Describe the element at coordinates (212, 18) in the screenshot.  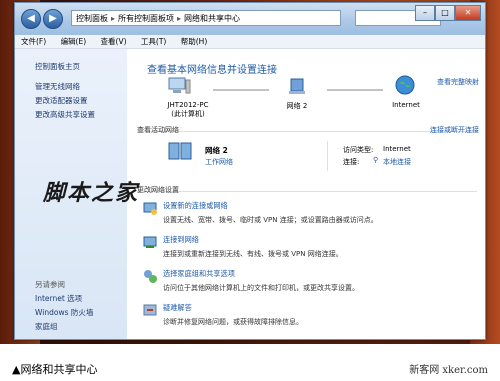
I see `address-segment: 网络和共享中心` at that location.